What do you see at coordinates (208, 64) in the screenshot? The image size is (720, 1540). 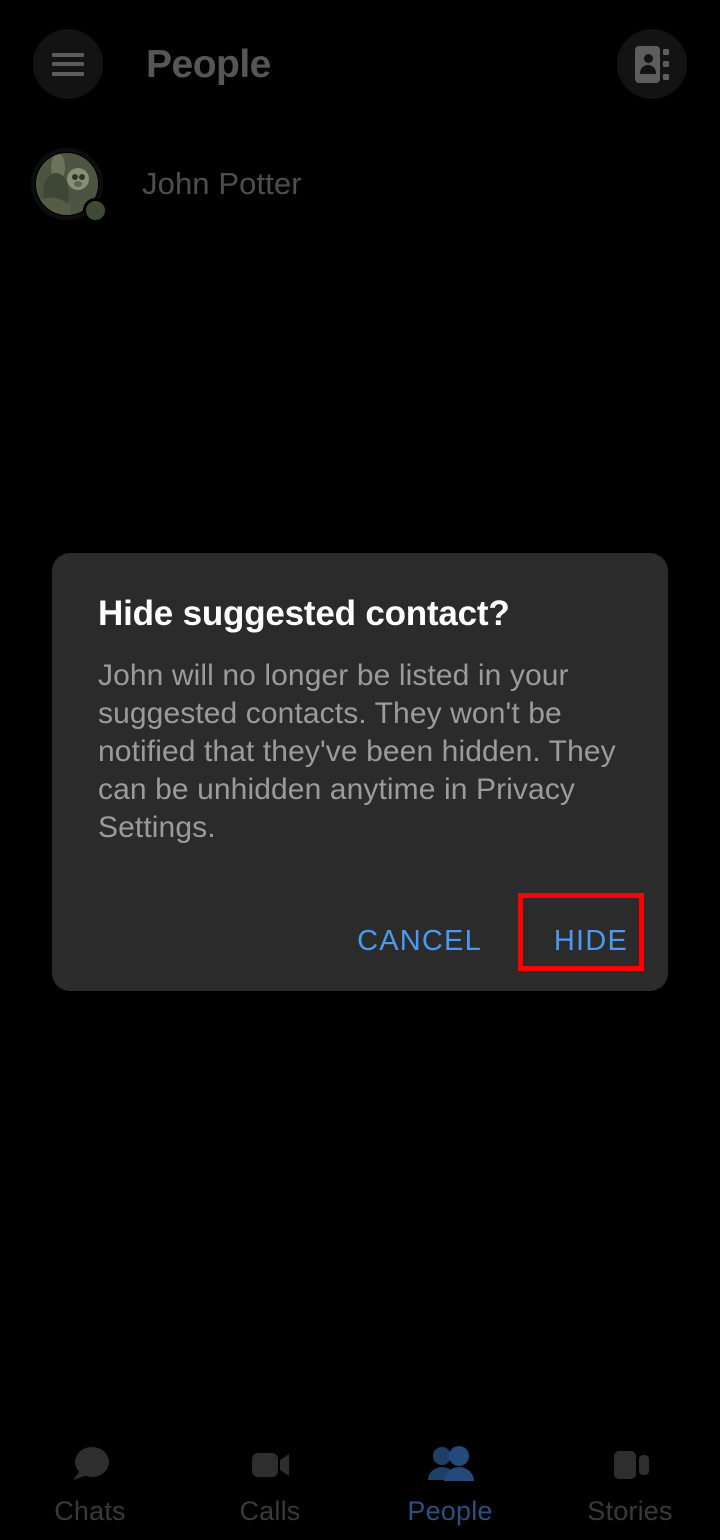 I see `page-title: People` at bounding box center [208, 64].